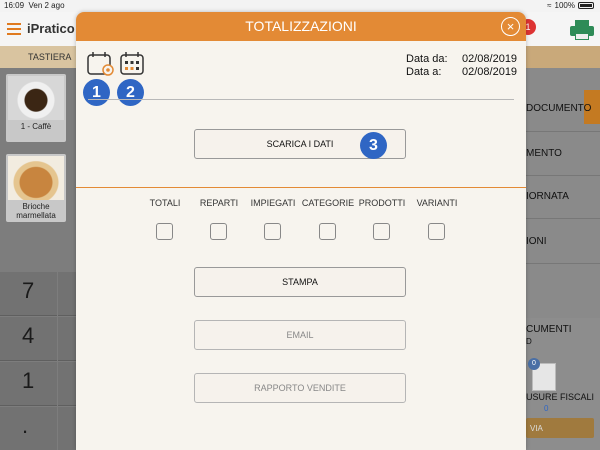 This screenshot has width=600, height=450. Describe the element at coordinates (28, 339) in the screenshot. I see `key-4: 4` at that location.